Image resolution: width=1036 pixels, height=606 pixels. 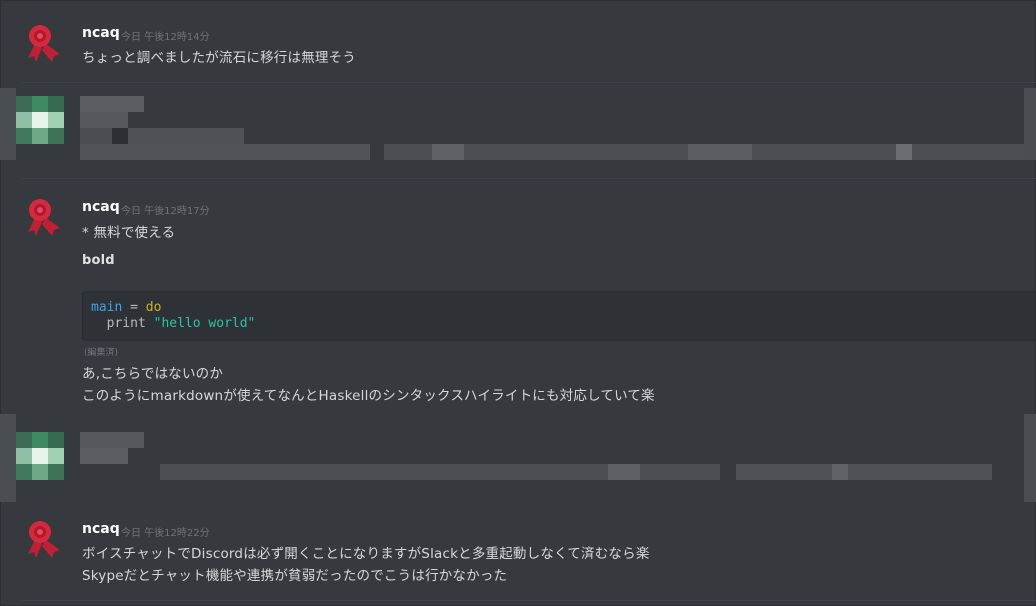 I want to click on code-identifier: main, so click(x=107, y=307).